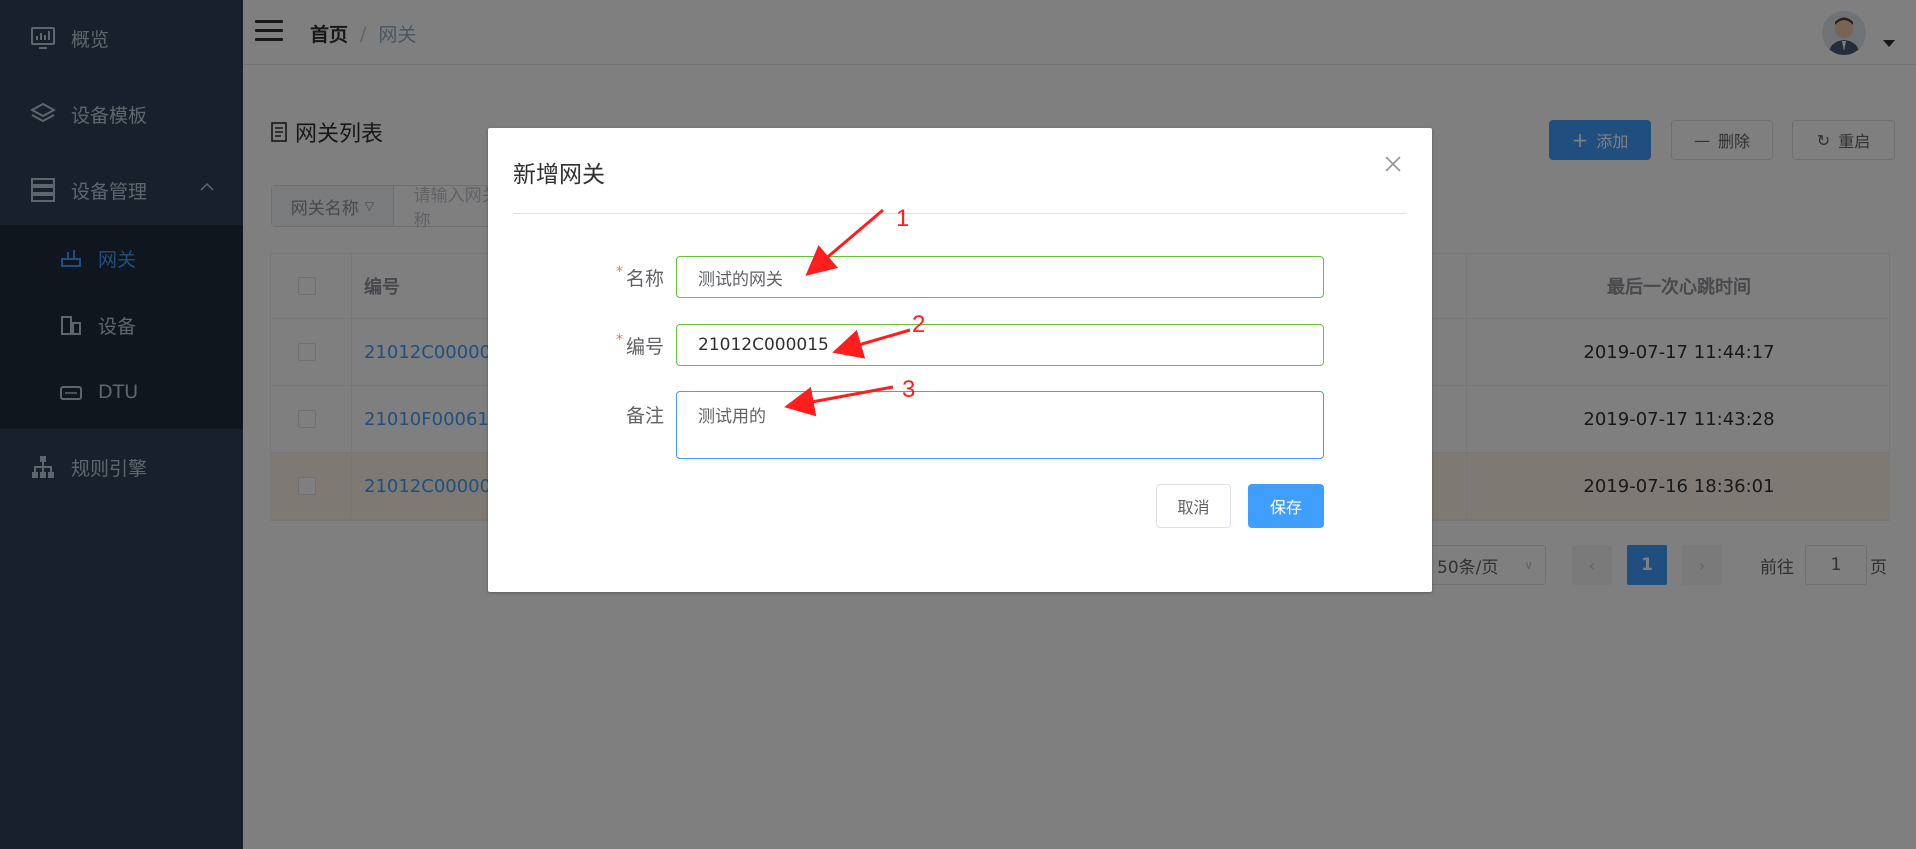 The image size is (1916, 849). I want to click on annotation-layer, so click(847, 312).